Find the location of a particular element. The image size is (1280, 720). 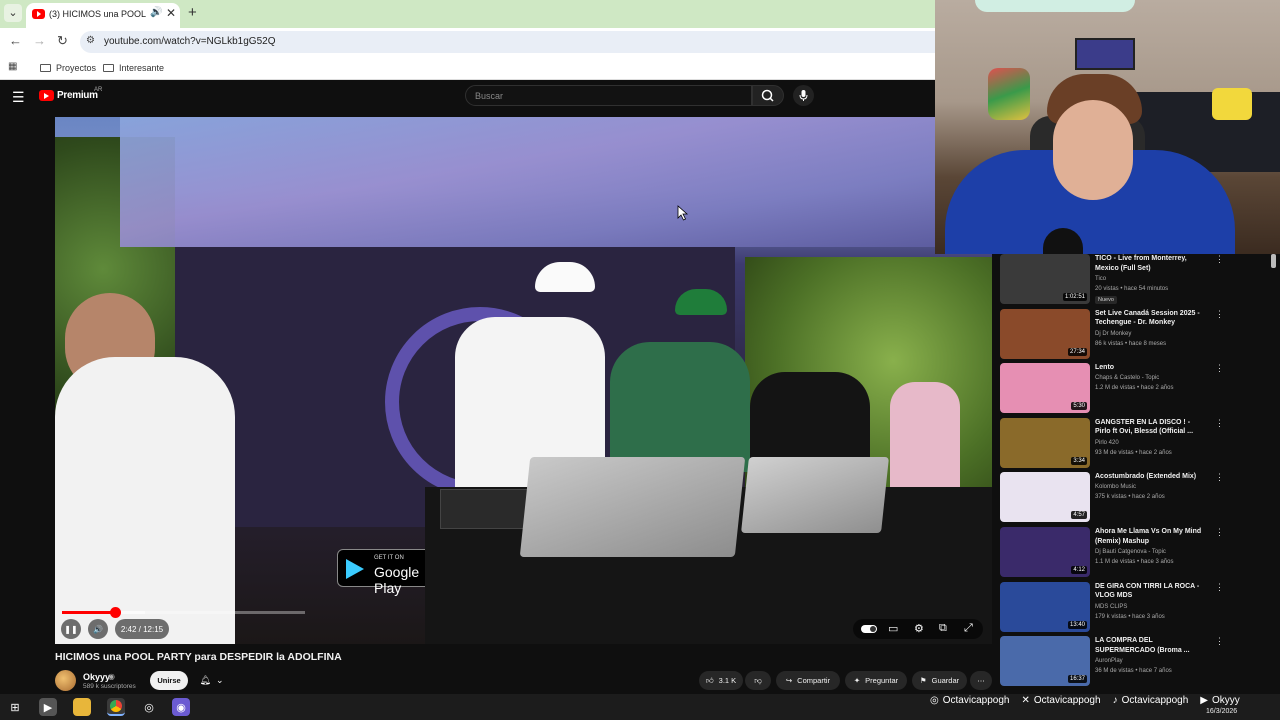

more-actions-button: ⋯ is located at coordinates (981, 680).